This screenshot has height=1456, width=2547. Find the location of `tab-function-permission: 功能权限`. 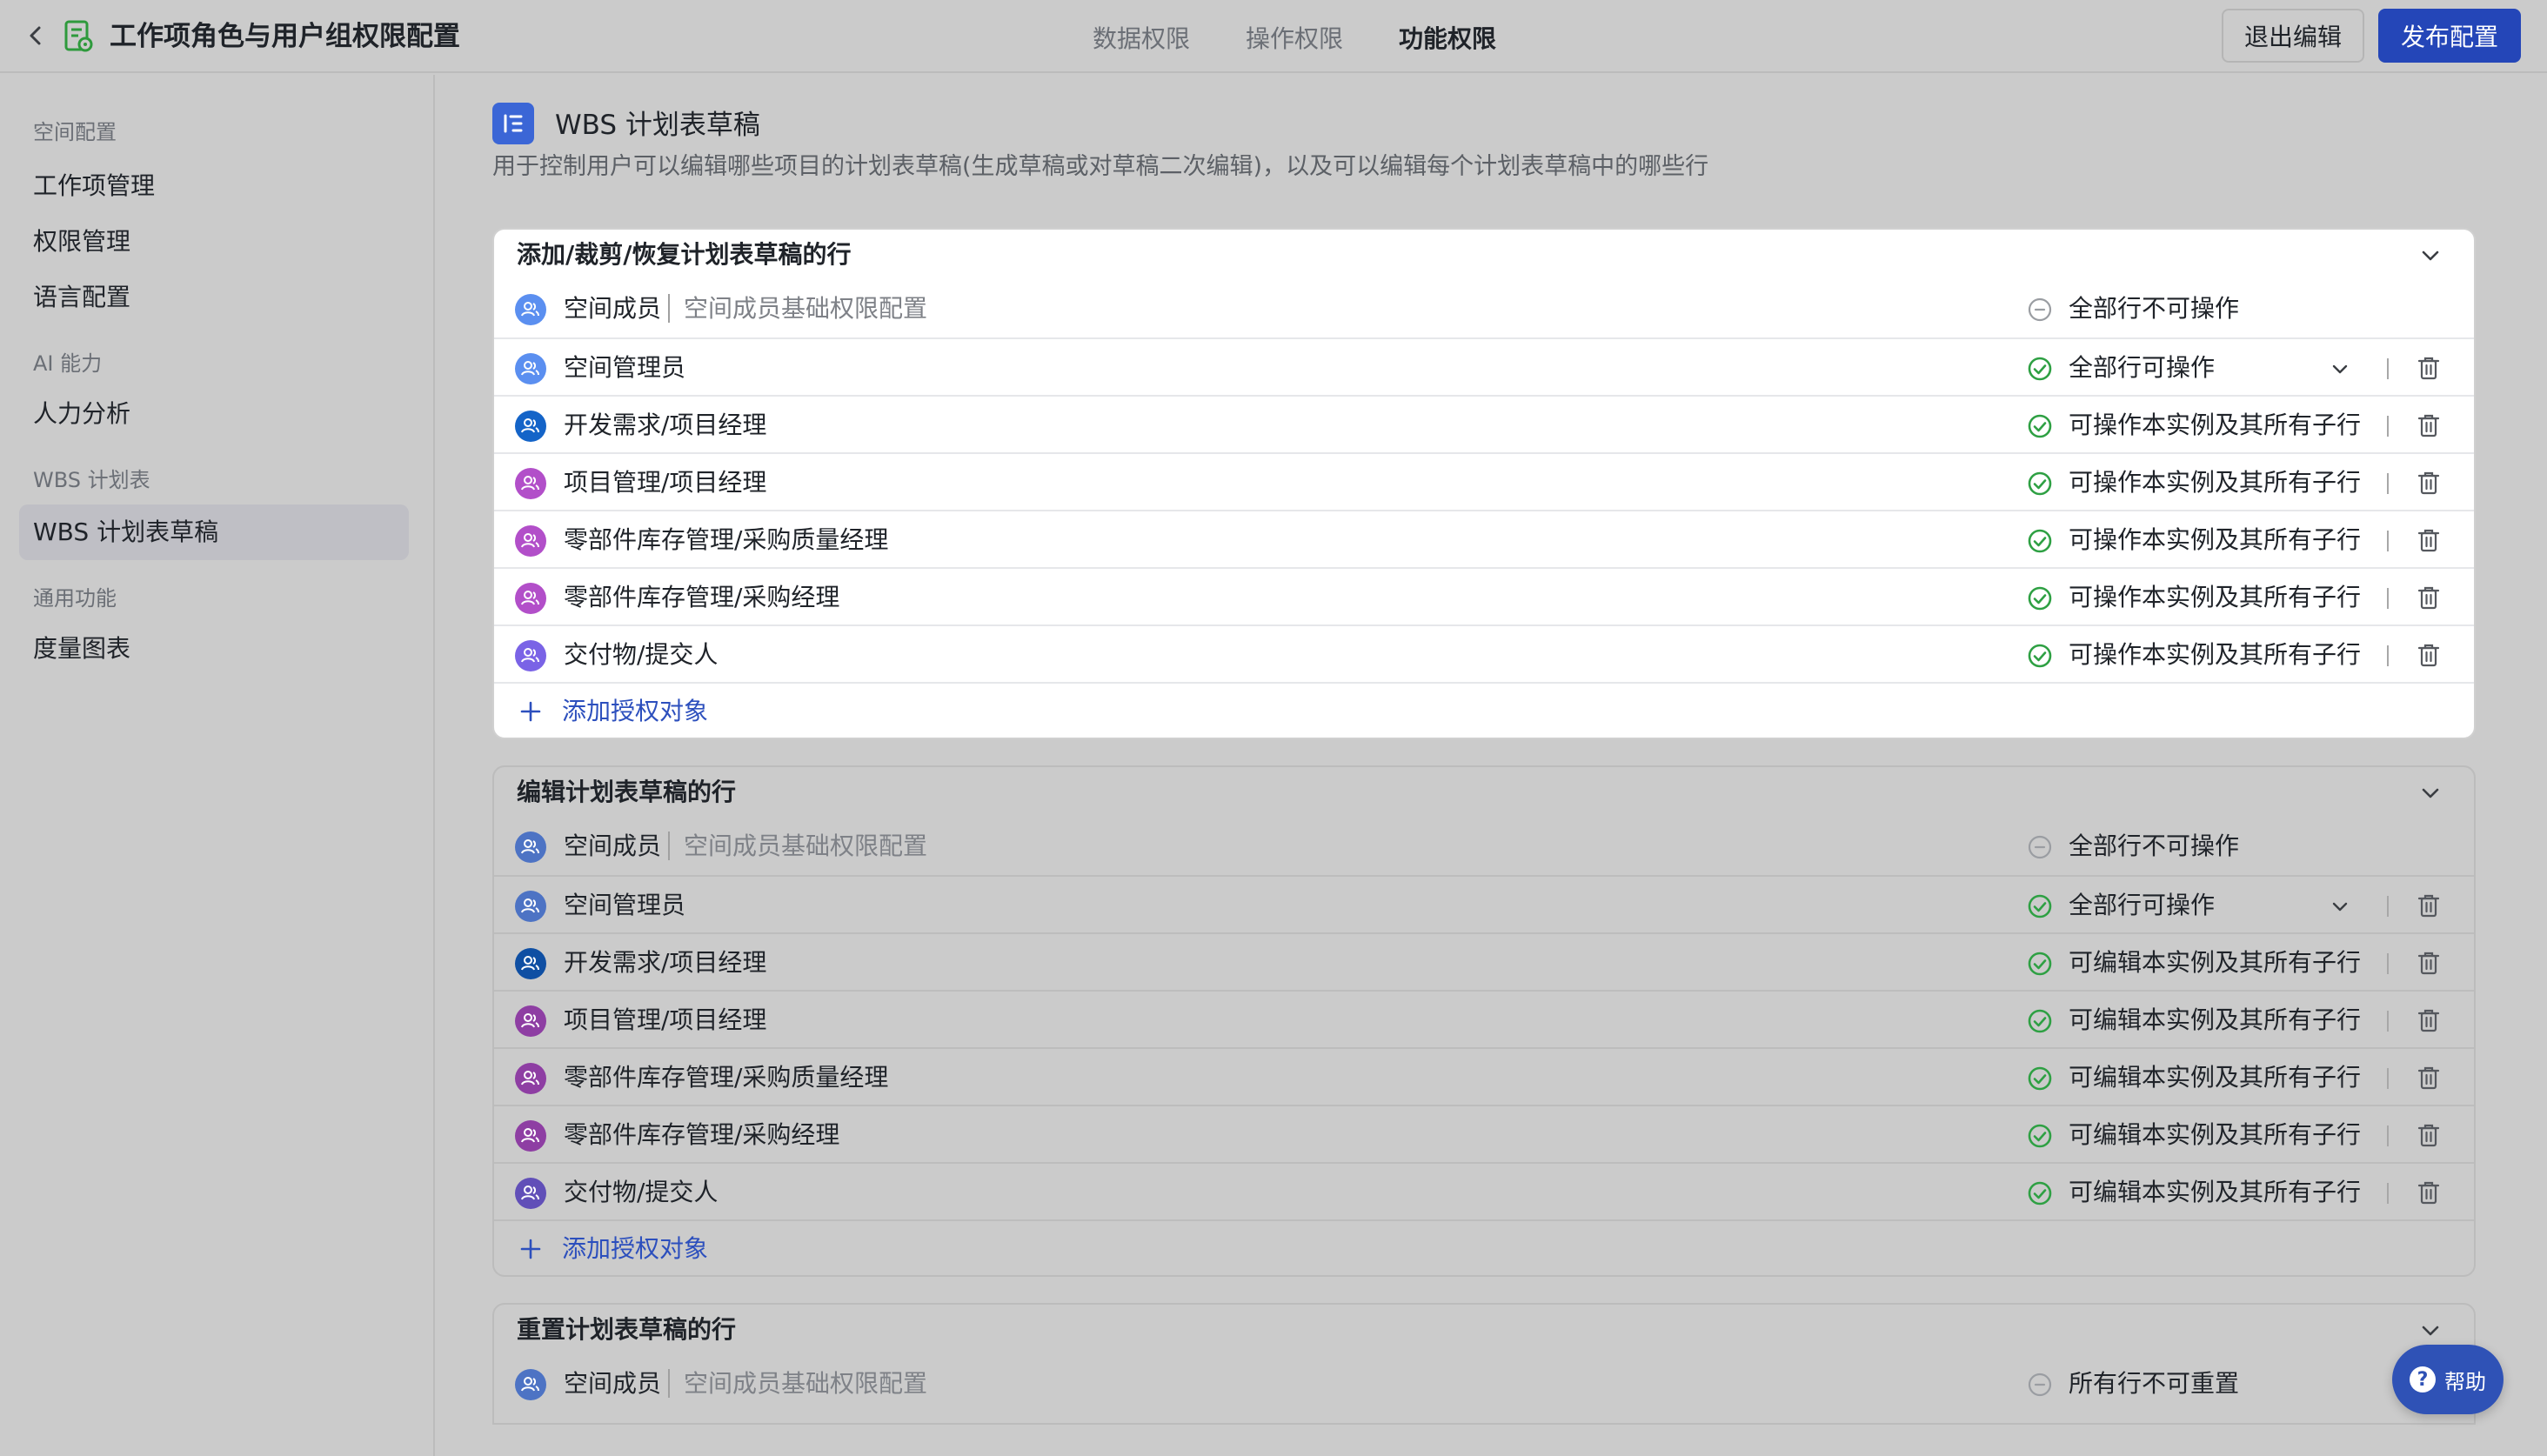

tab-function-permission: 功能权限 is located at coordinates (1447, 39).